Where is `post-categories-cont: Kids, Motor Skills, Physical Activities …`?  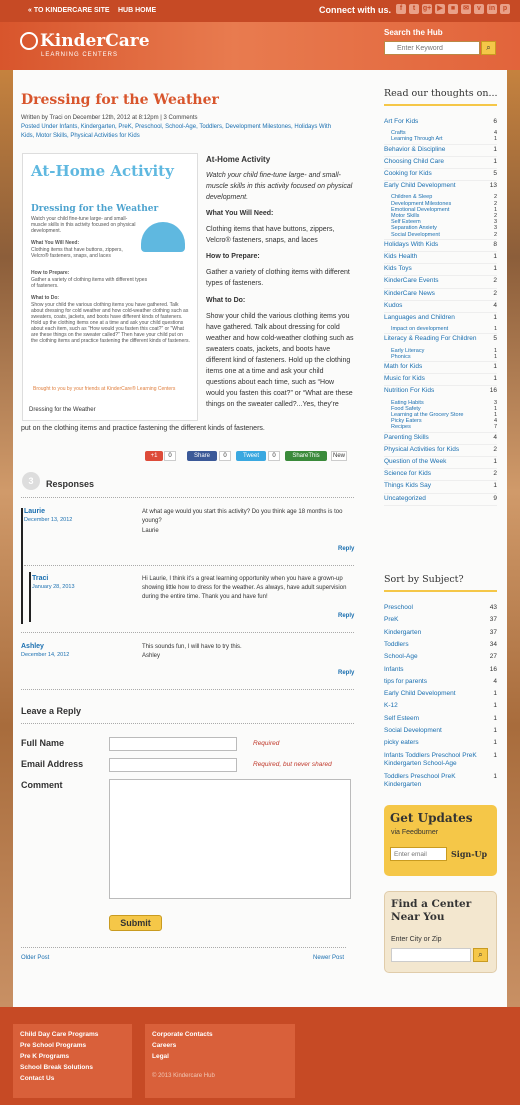
post-categories-cont: Kids, Motor Skills, Physical Activities … is located at coordinates (80, 136).